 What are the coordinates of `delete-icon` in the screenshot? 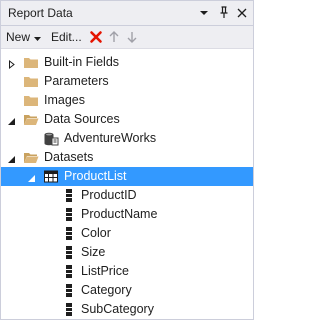 It's located at (96, 37).